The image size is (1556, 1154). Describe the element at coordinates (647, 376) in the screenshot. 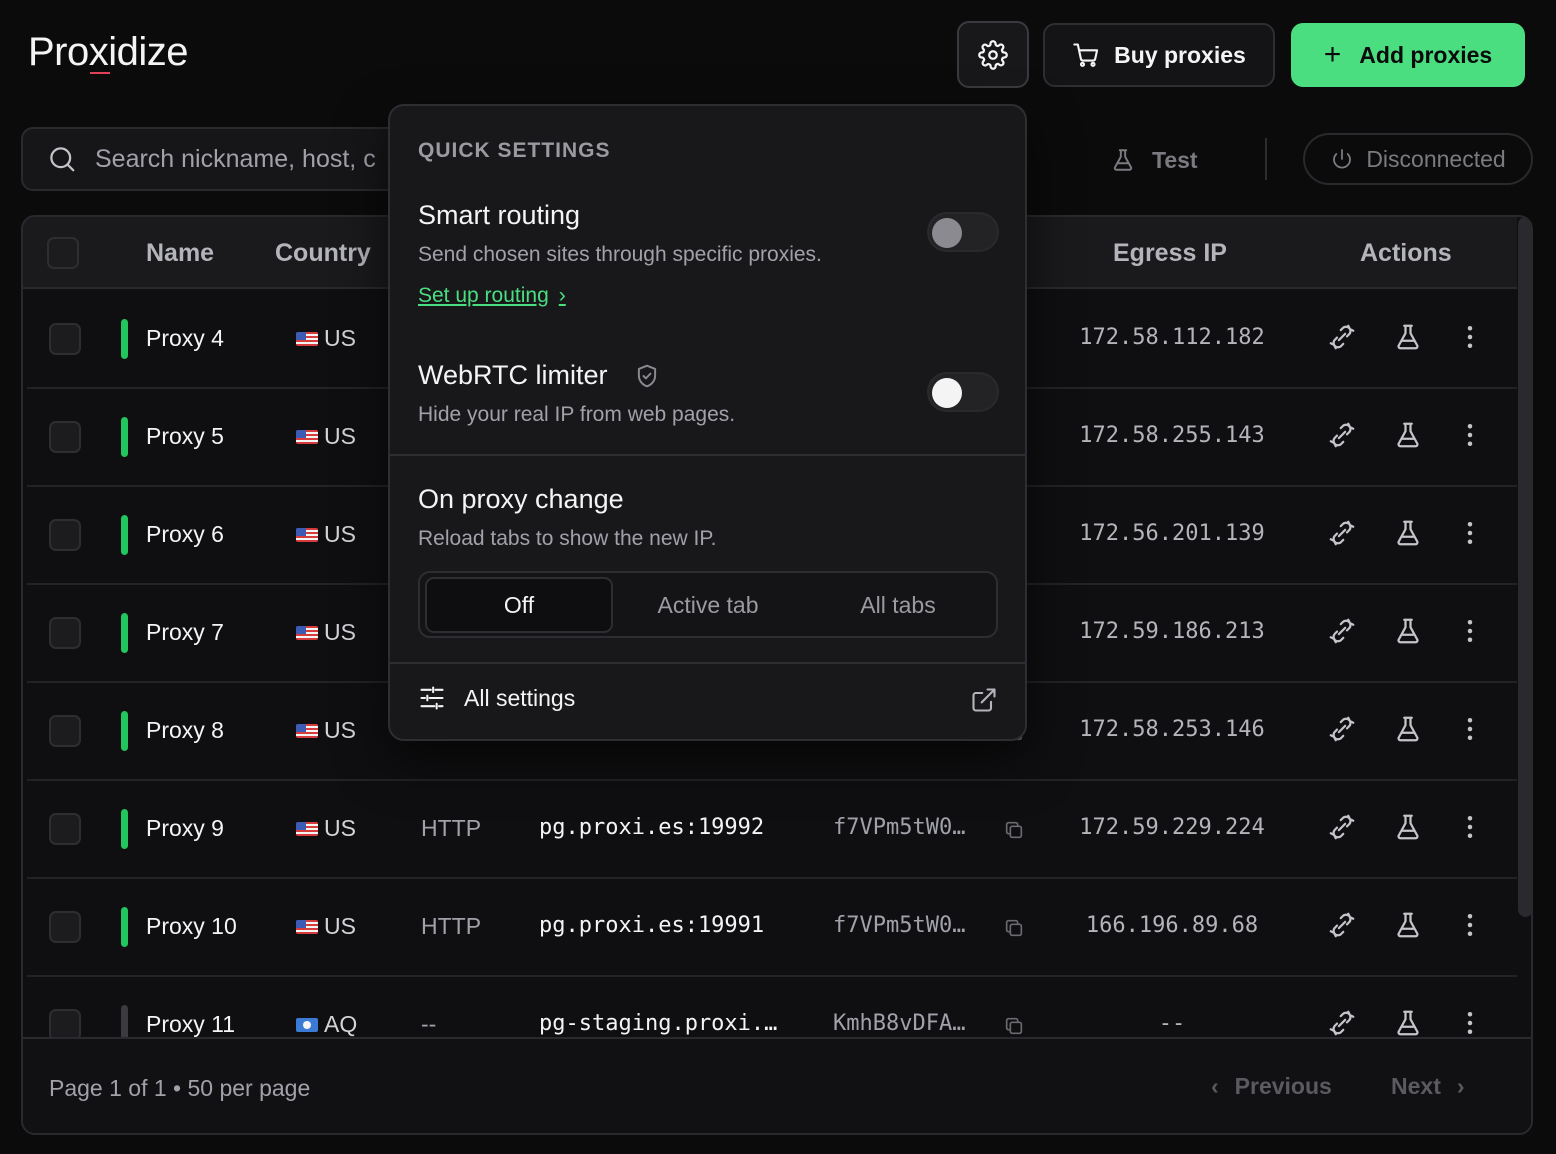

I see `shield-check-icon` at that location.